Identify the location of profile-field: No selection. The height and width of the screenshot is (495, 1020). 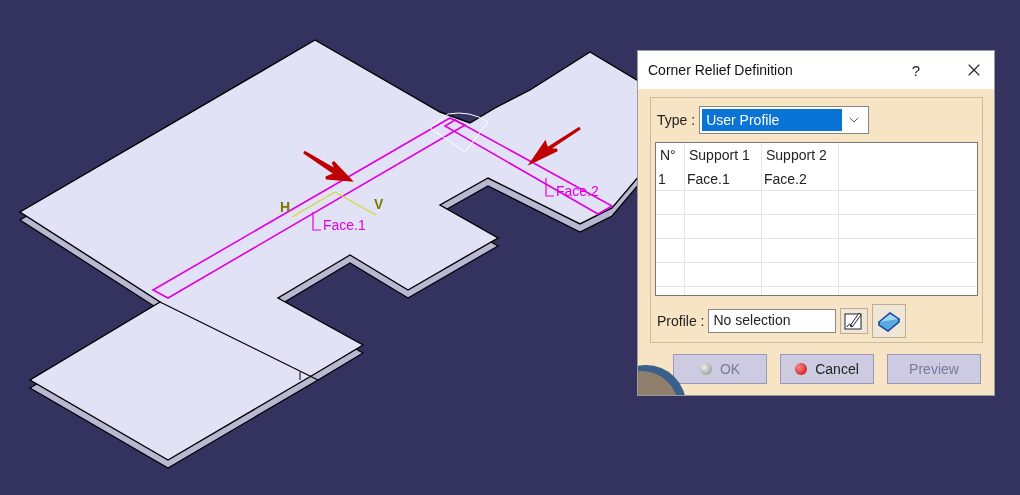
(772, 321).